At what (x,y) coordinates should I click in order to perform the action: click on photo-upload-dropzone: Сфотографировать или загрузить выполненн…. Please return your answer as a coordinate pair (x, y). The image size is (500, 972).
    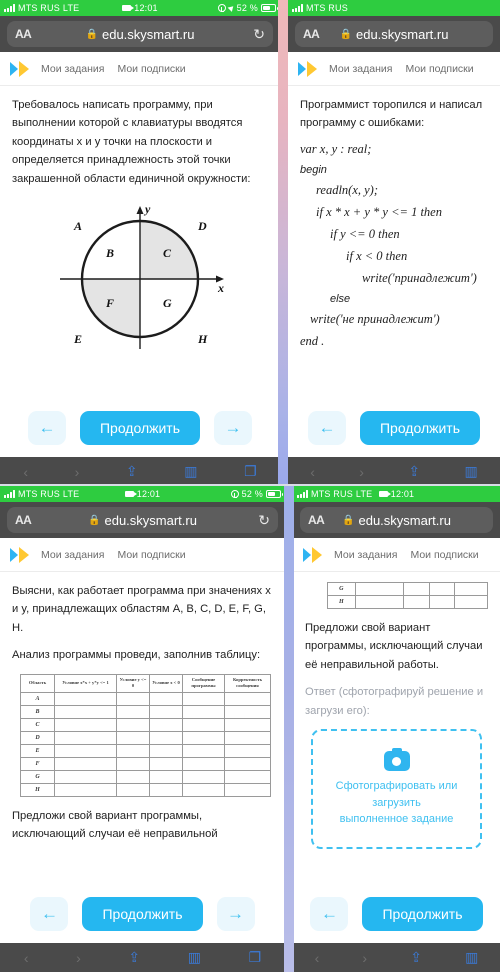
    Looking at the image, I should click on (396, 789).